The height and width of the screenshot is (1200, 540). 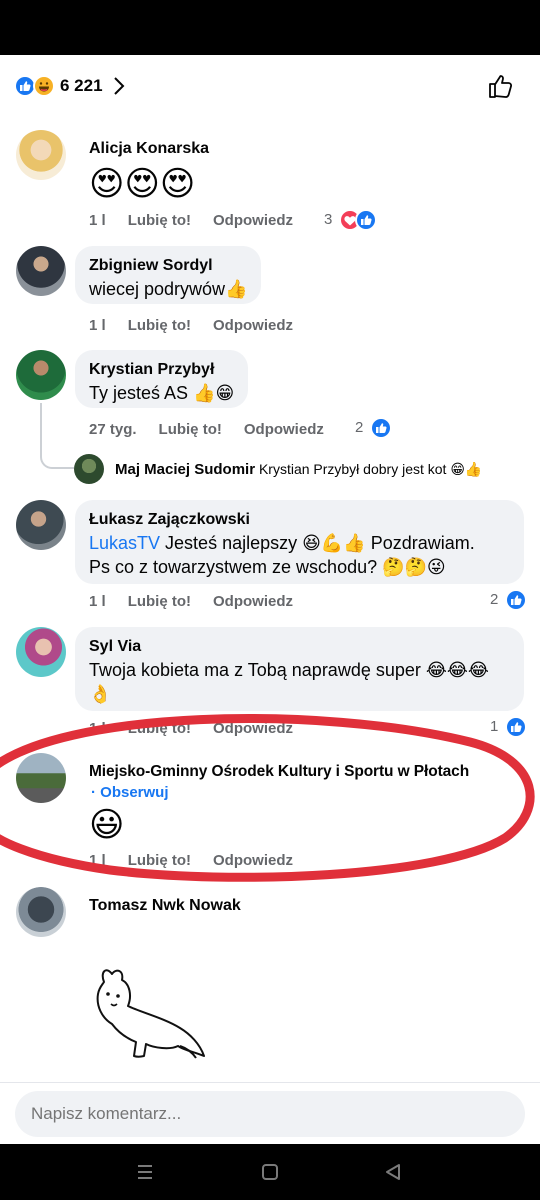 I want to click on comment-text: 😍😍😍, so click(x=142, y=184).